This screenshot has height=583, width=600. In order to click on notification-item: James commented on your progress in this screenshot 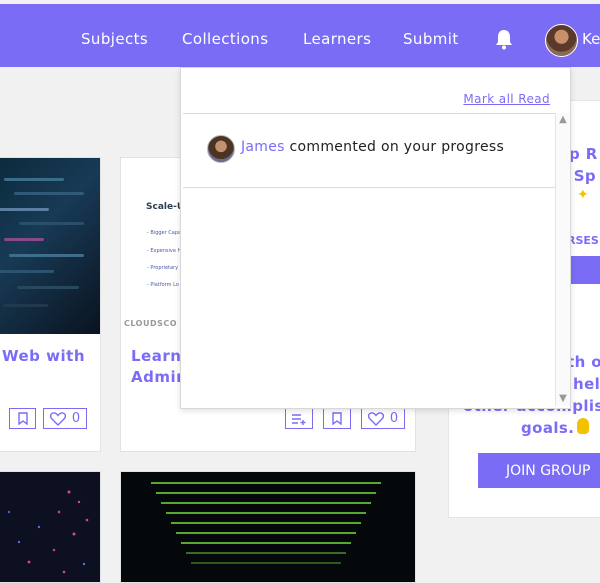, I will do `click(369, 151)`.